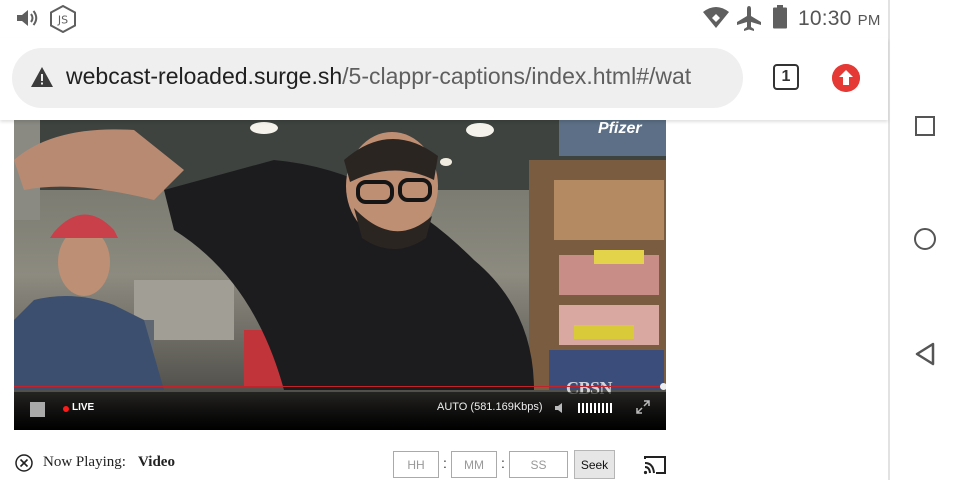 Image resolution: width=960 pixels, height=480 pixels. I want to click on speaker-icon, so click(561, 408).